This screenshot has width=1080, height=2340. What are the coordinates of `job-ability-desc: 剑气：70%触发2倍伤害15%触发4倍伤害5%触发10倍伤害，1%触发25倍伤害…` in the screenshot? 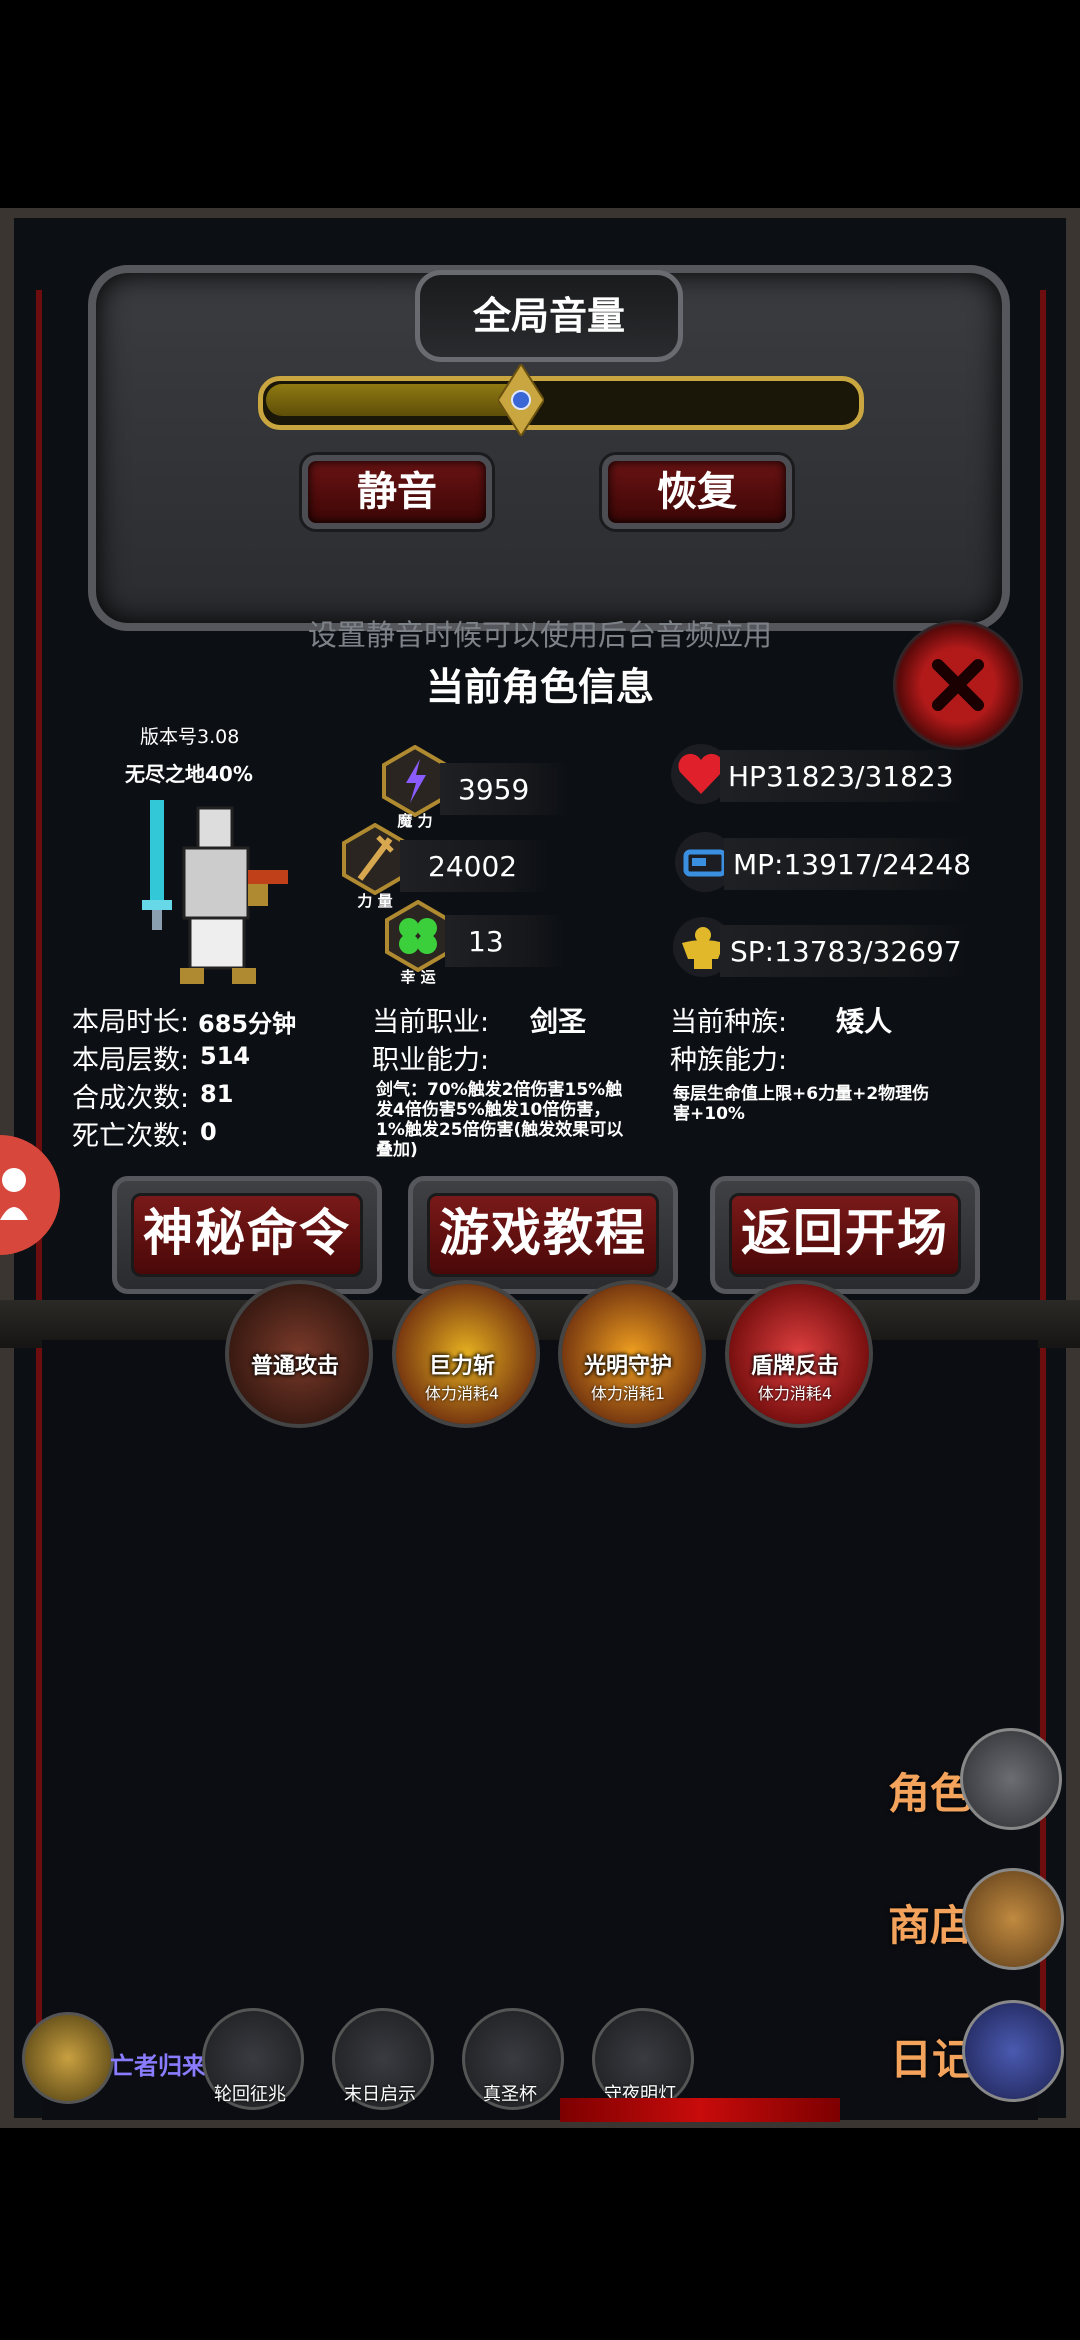 It's located at (500, 1120).